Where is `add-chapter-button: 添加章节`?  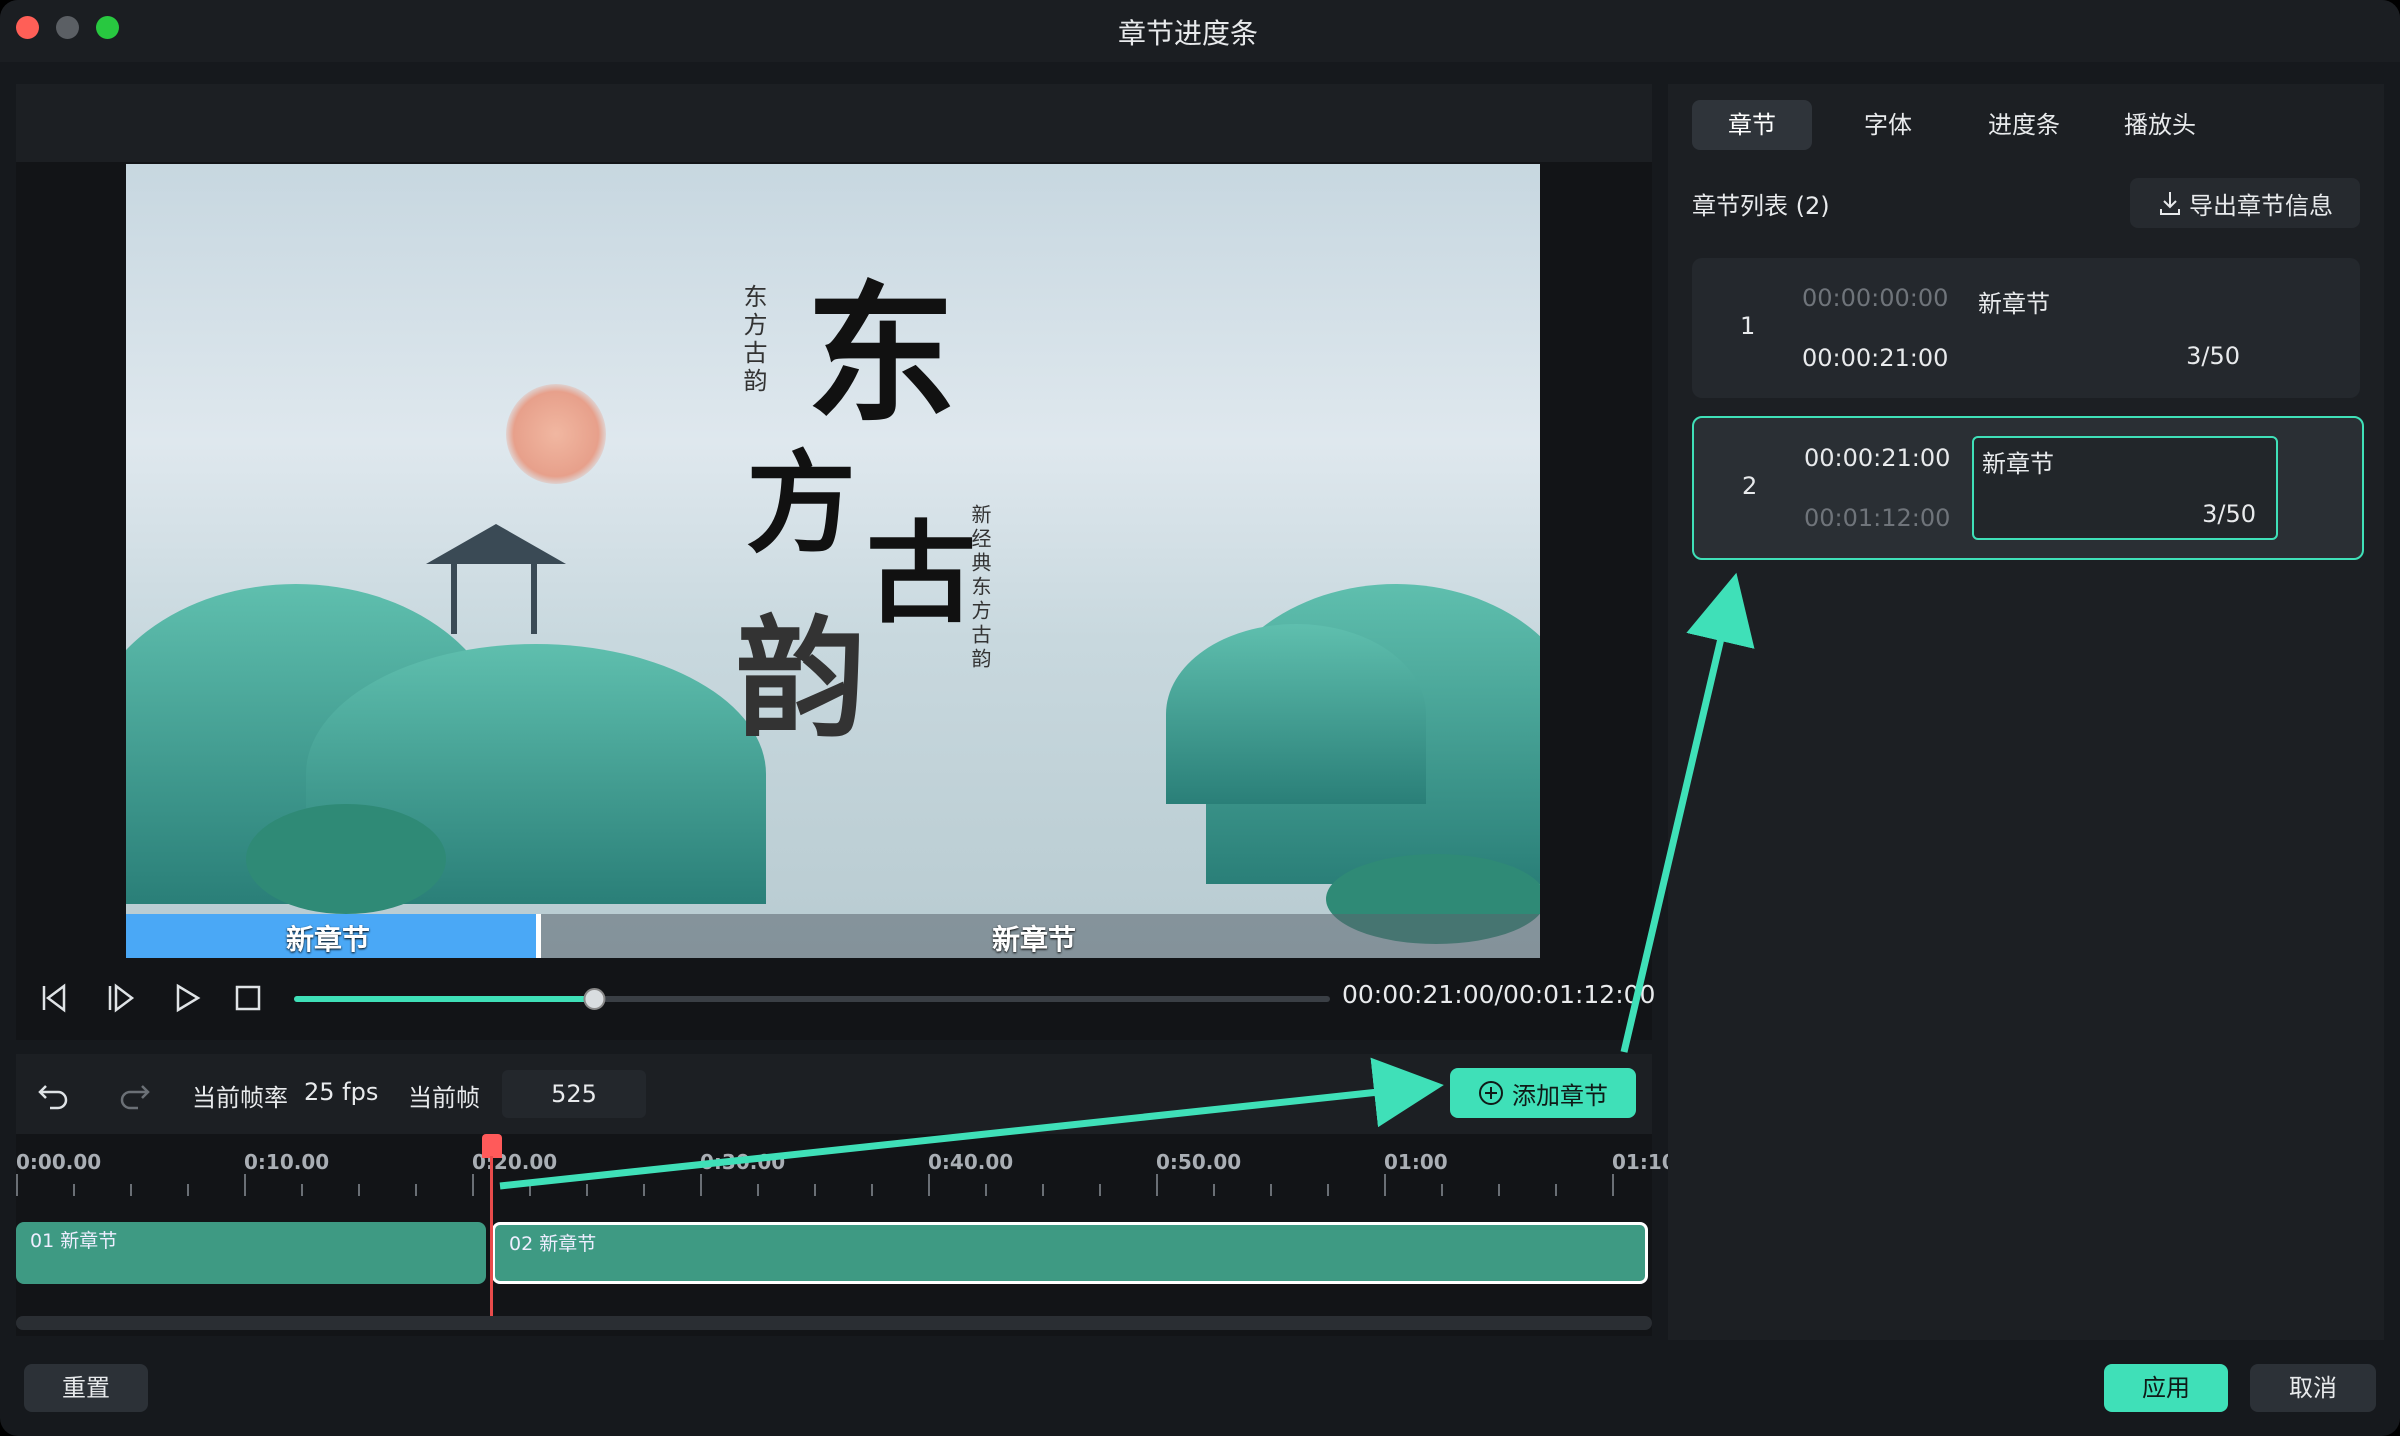 add-chapter-button: 添加章节 is located at coordinates (1543, 1093).